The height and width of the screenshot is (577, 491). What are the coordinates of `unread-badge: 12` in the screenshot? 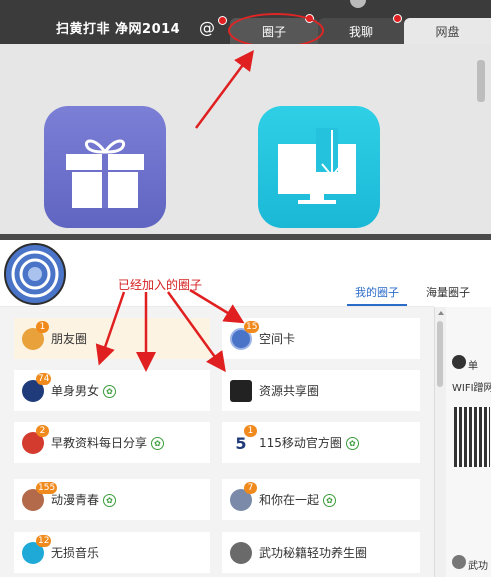 It's located at (44, 541).